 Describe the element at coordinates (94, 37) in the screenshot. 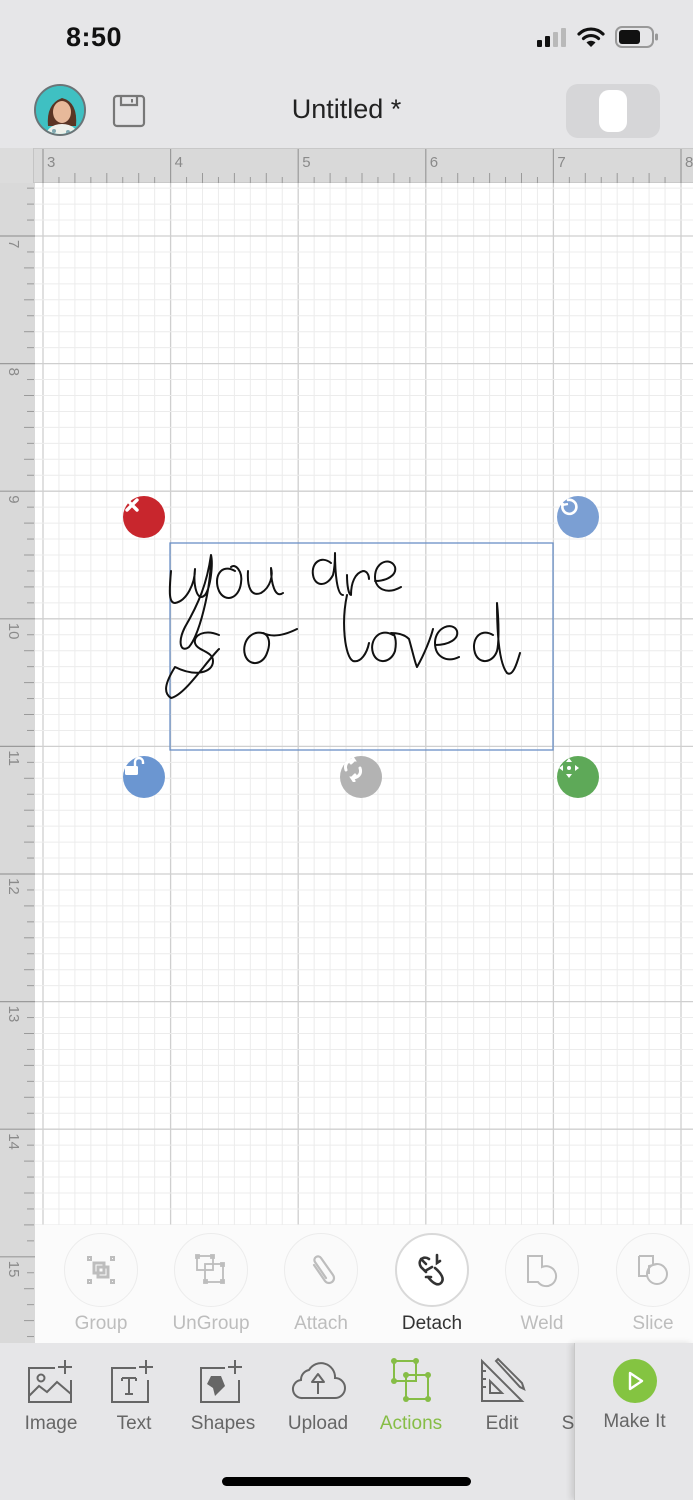

I see `status-time: 8:50` at that location.